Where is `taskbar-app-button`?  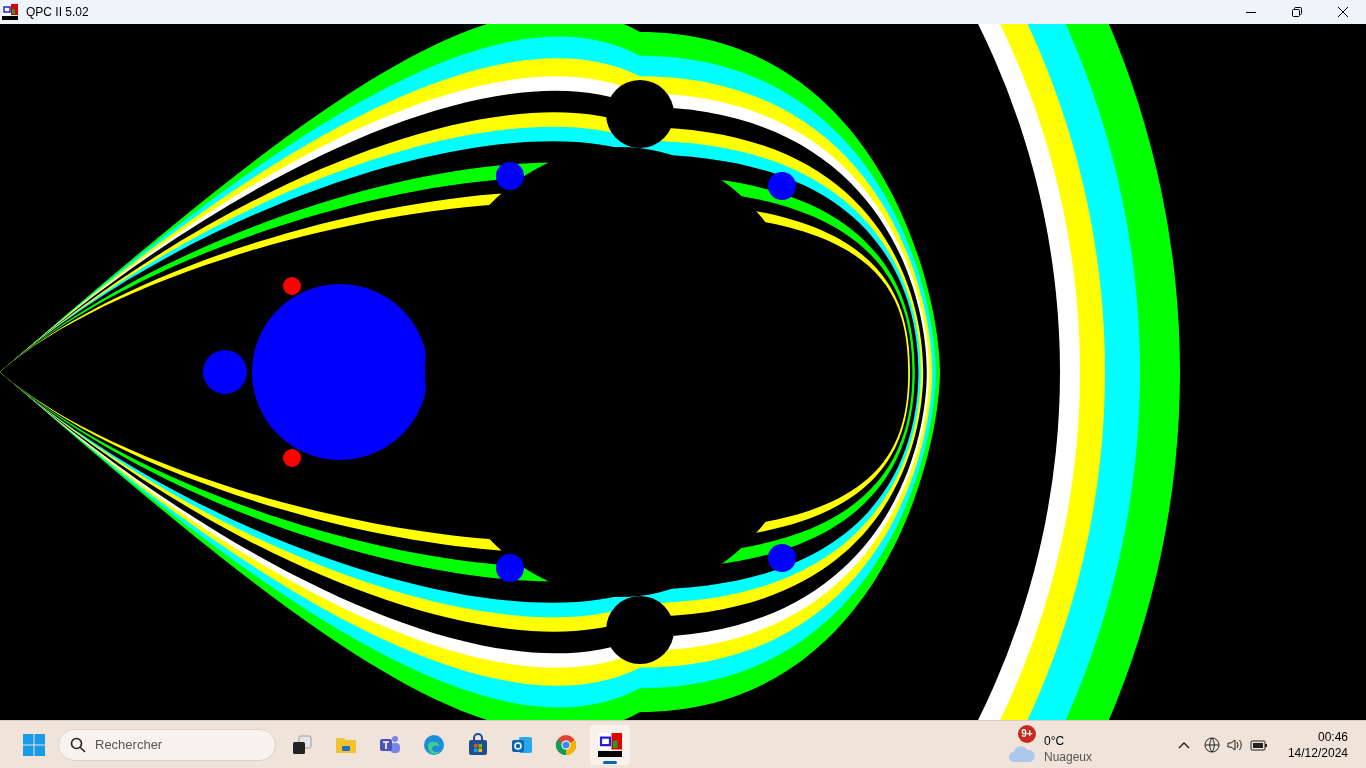 taskbar-app-button is located at coordinates (610, 744).